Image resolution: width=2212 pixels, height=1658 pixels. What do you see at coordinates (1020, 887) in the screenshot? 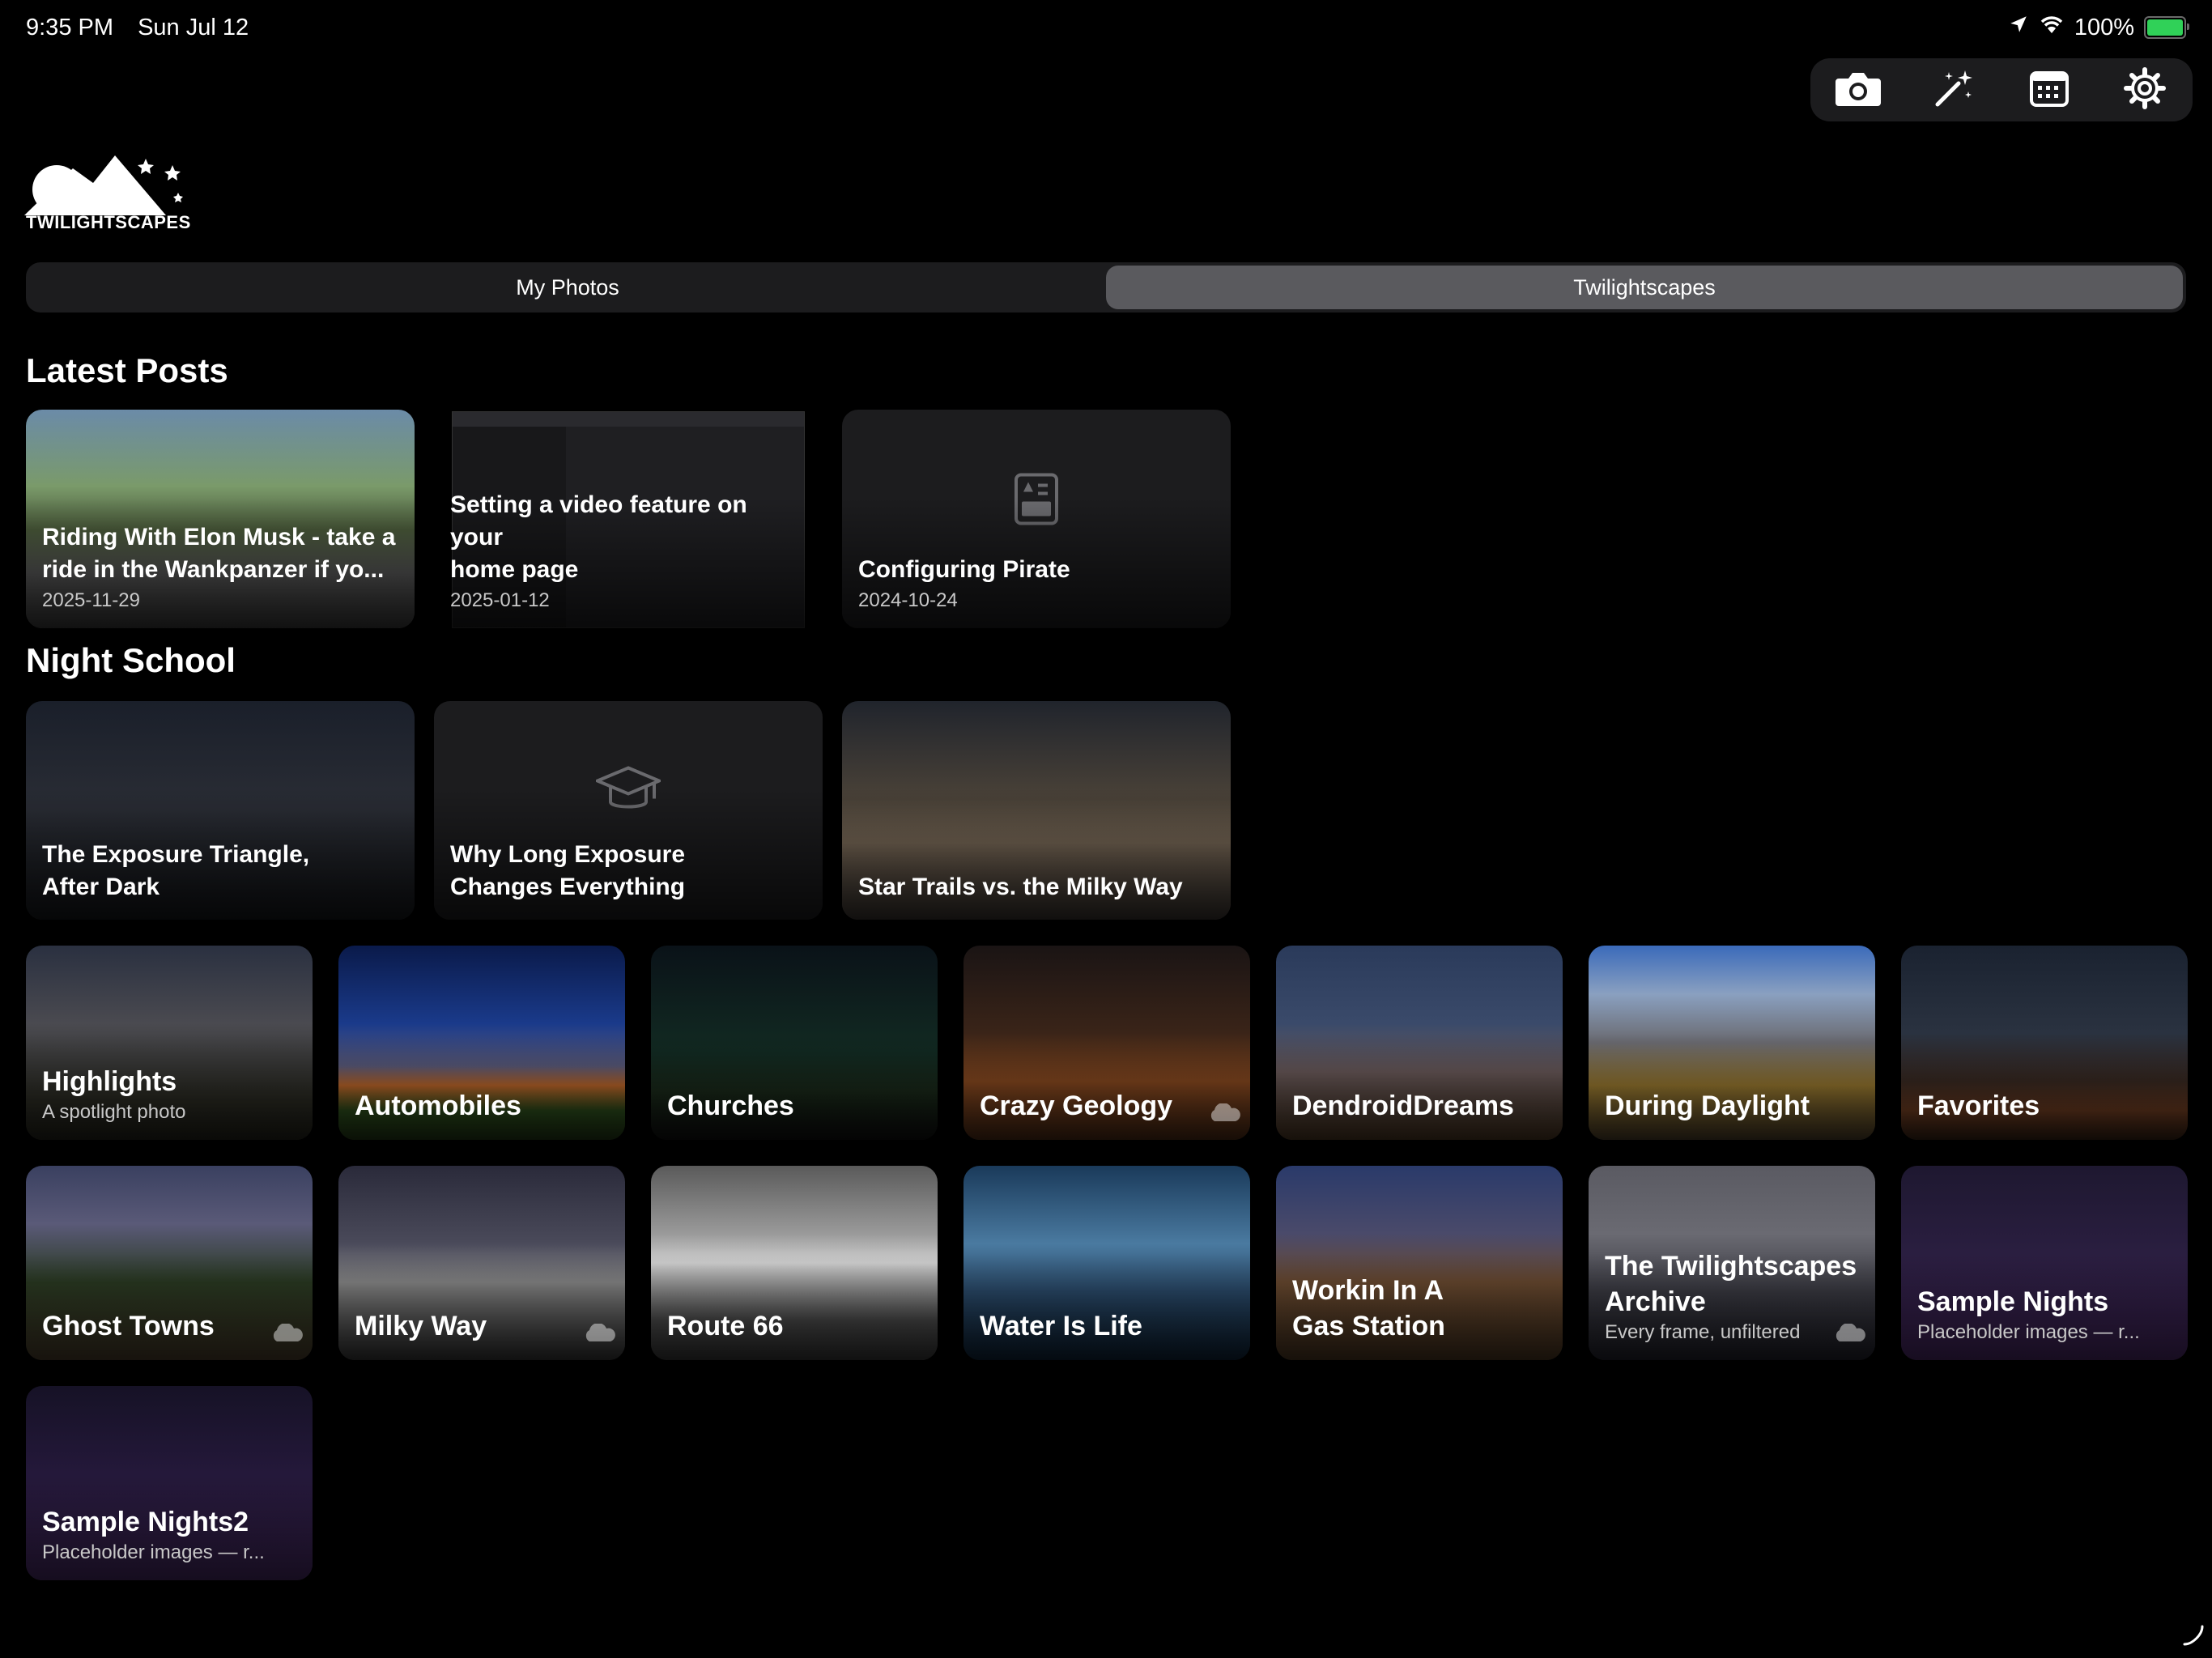
I see `lesson-title: Star Trails vs. the Milky Way` at bounding box center [1020, 887].